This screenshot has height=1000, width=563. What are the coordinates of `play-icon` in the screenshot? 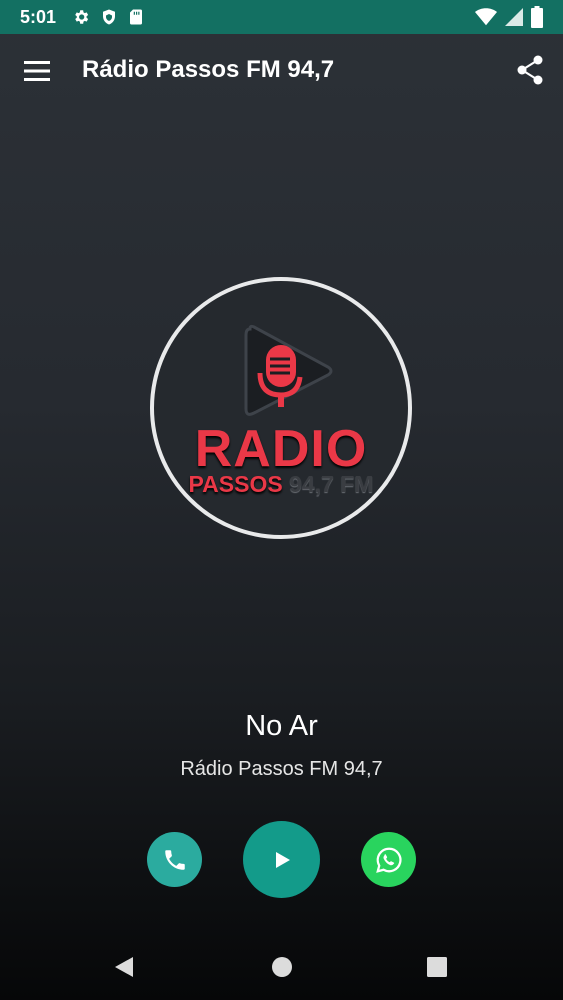 It's located at (282, 859).